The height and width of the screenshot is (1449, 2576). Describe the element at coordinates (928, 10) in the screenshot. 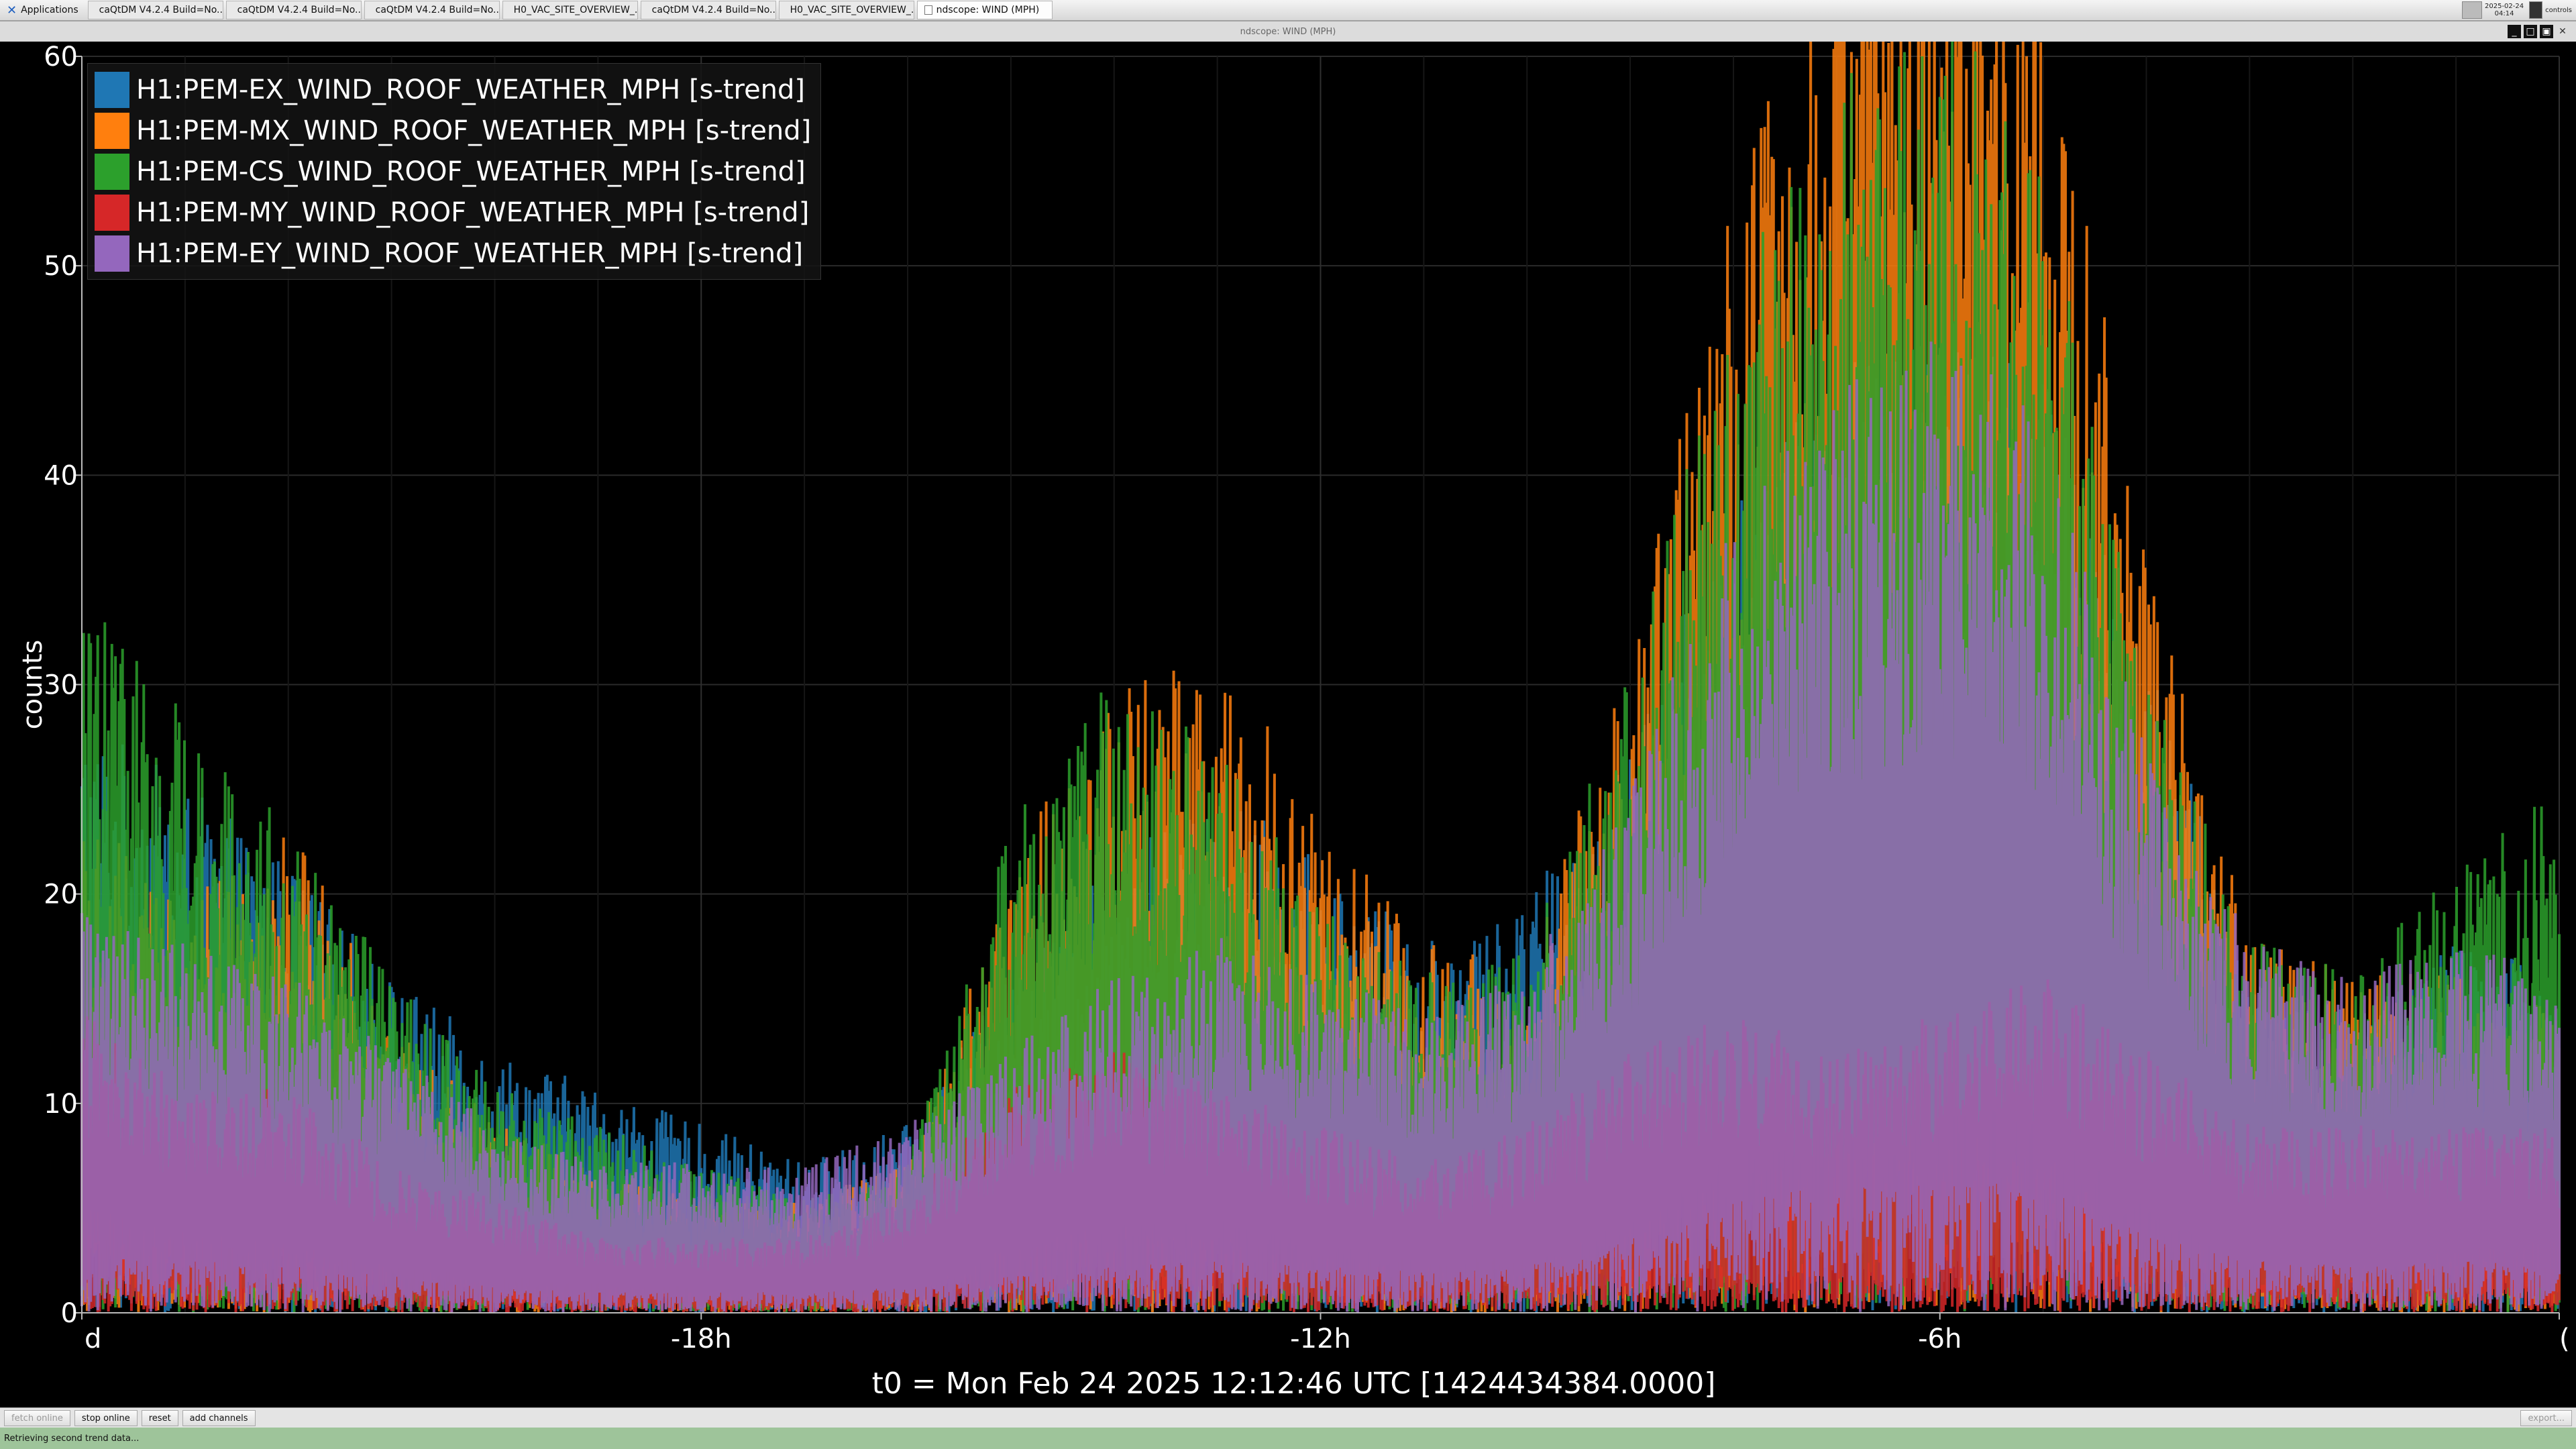

I see `document-icon` at that location.